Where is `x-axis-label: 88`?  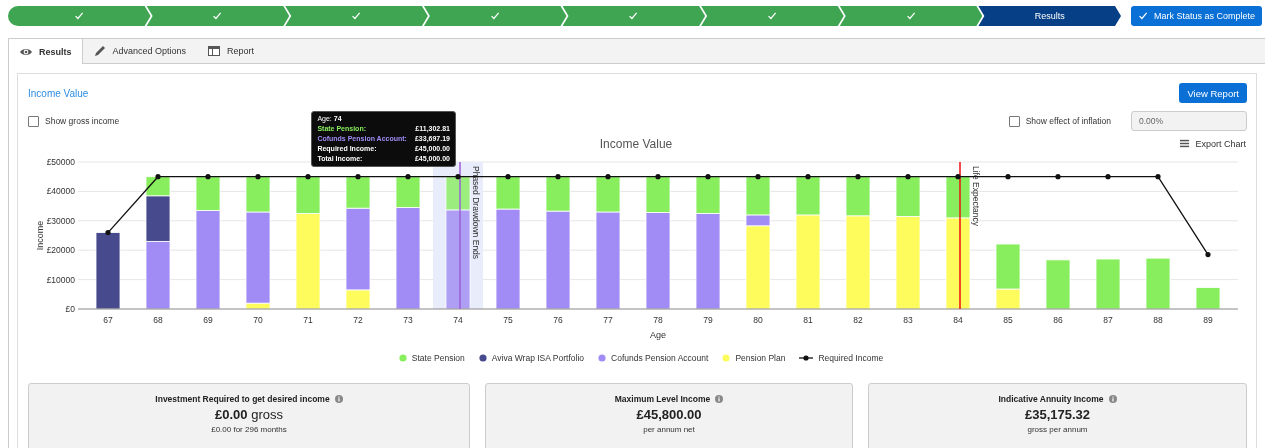 x-axis-label: 88 is located at coordinates (1158, 320).